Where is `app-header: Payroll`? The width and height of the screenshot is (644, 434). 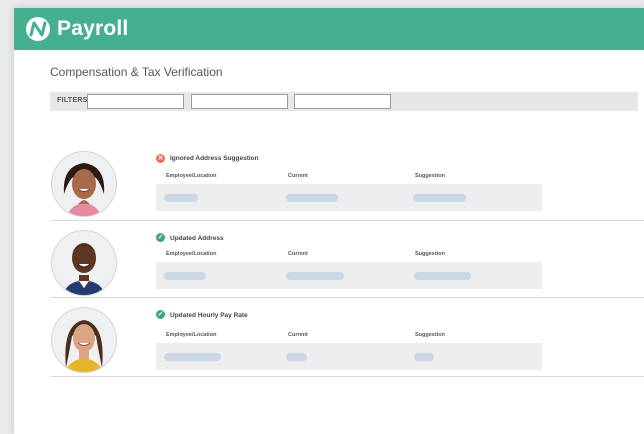 app-header: Payroll is located at coordinates (329, 29).